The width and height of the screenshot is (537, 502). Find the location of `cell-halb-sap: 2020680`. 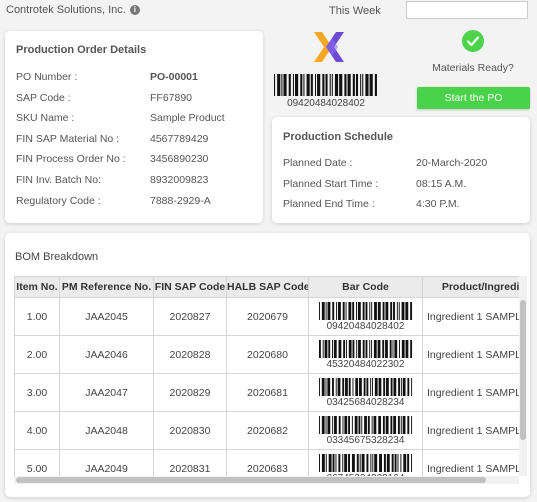

cell-halb-sap: 2020680 is located at coordinates (267, 354).